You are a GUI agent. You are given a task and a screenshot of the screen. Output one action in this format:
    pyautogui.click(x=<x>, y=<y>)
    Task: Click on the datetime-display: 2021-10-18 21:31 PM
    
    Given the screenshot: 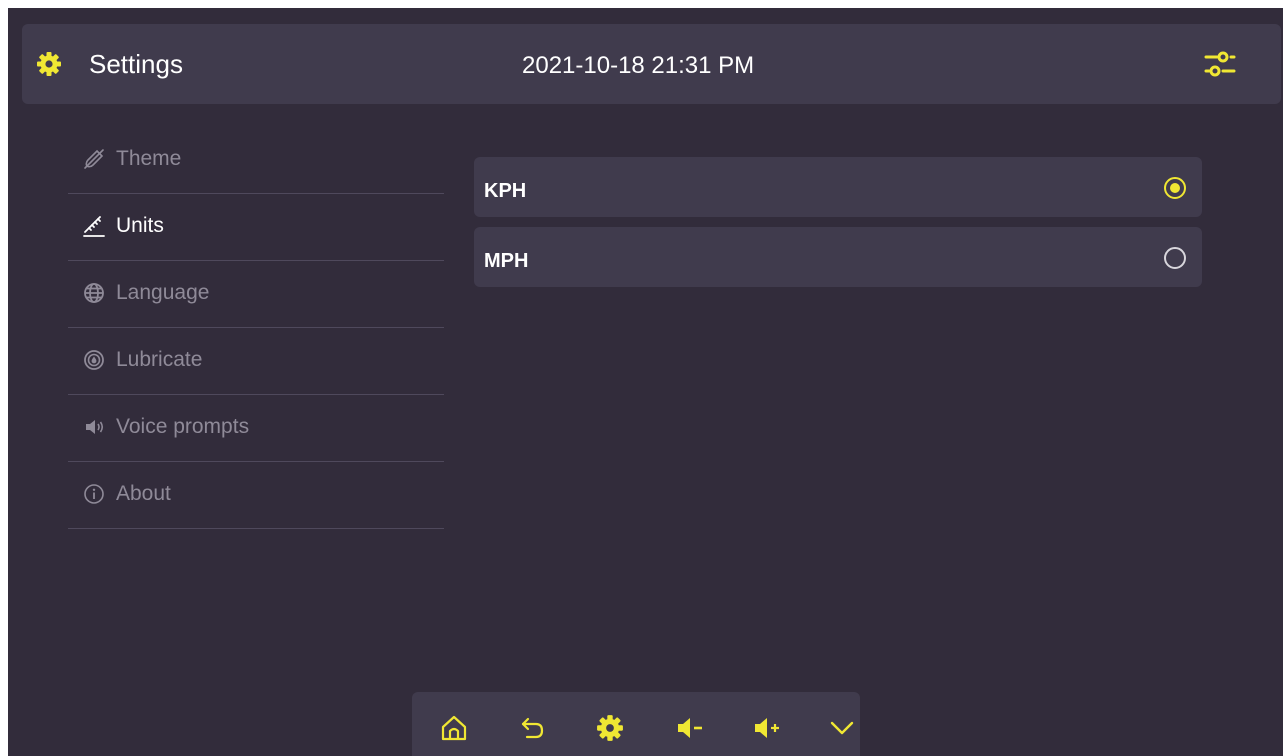 What is the action you would take?
    pyautogui.click(x=638, y=65)
    